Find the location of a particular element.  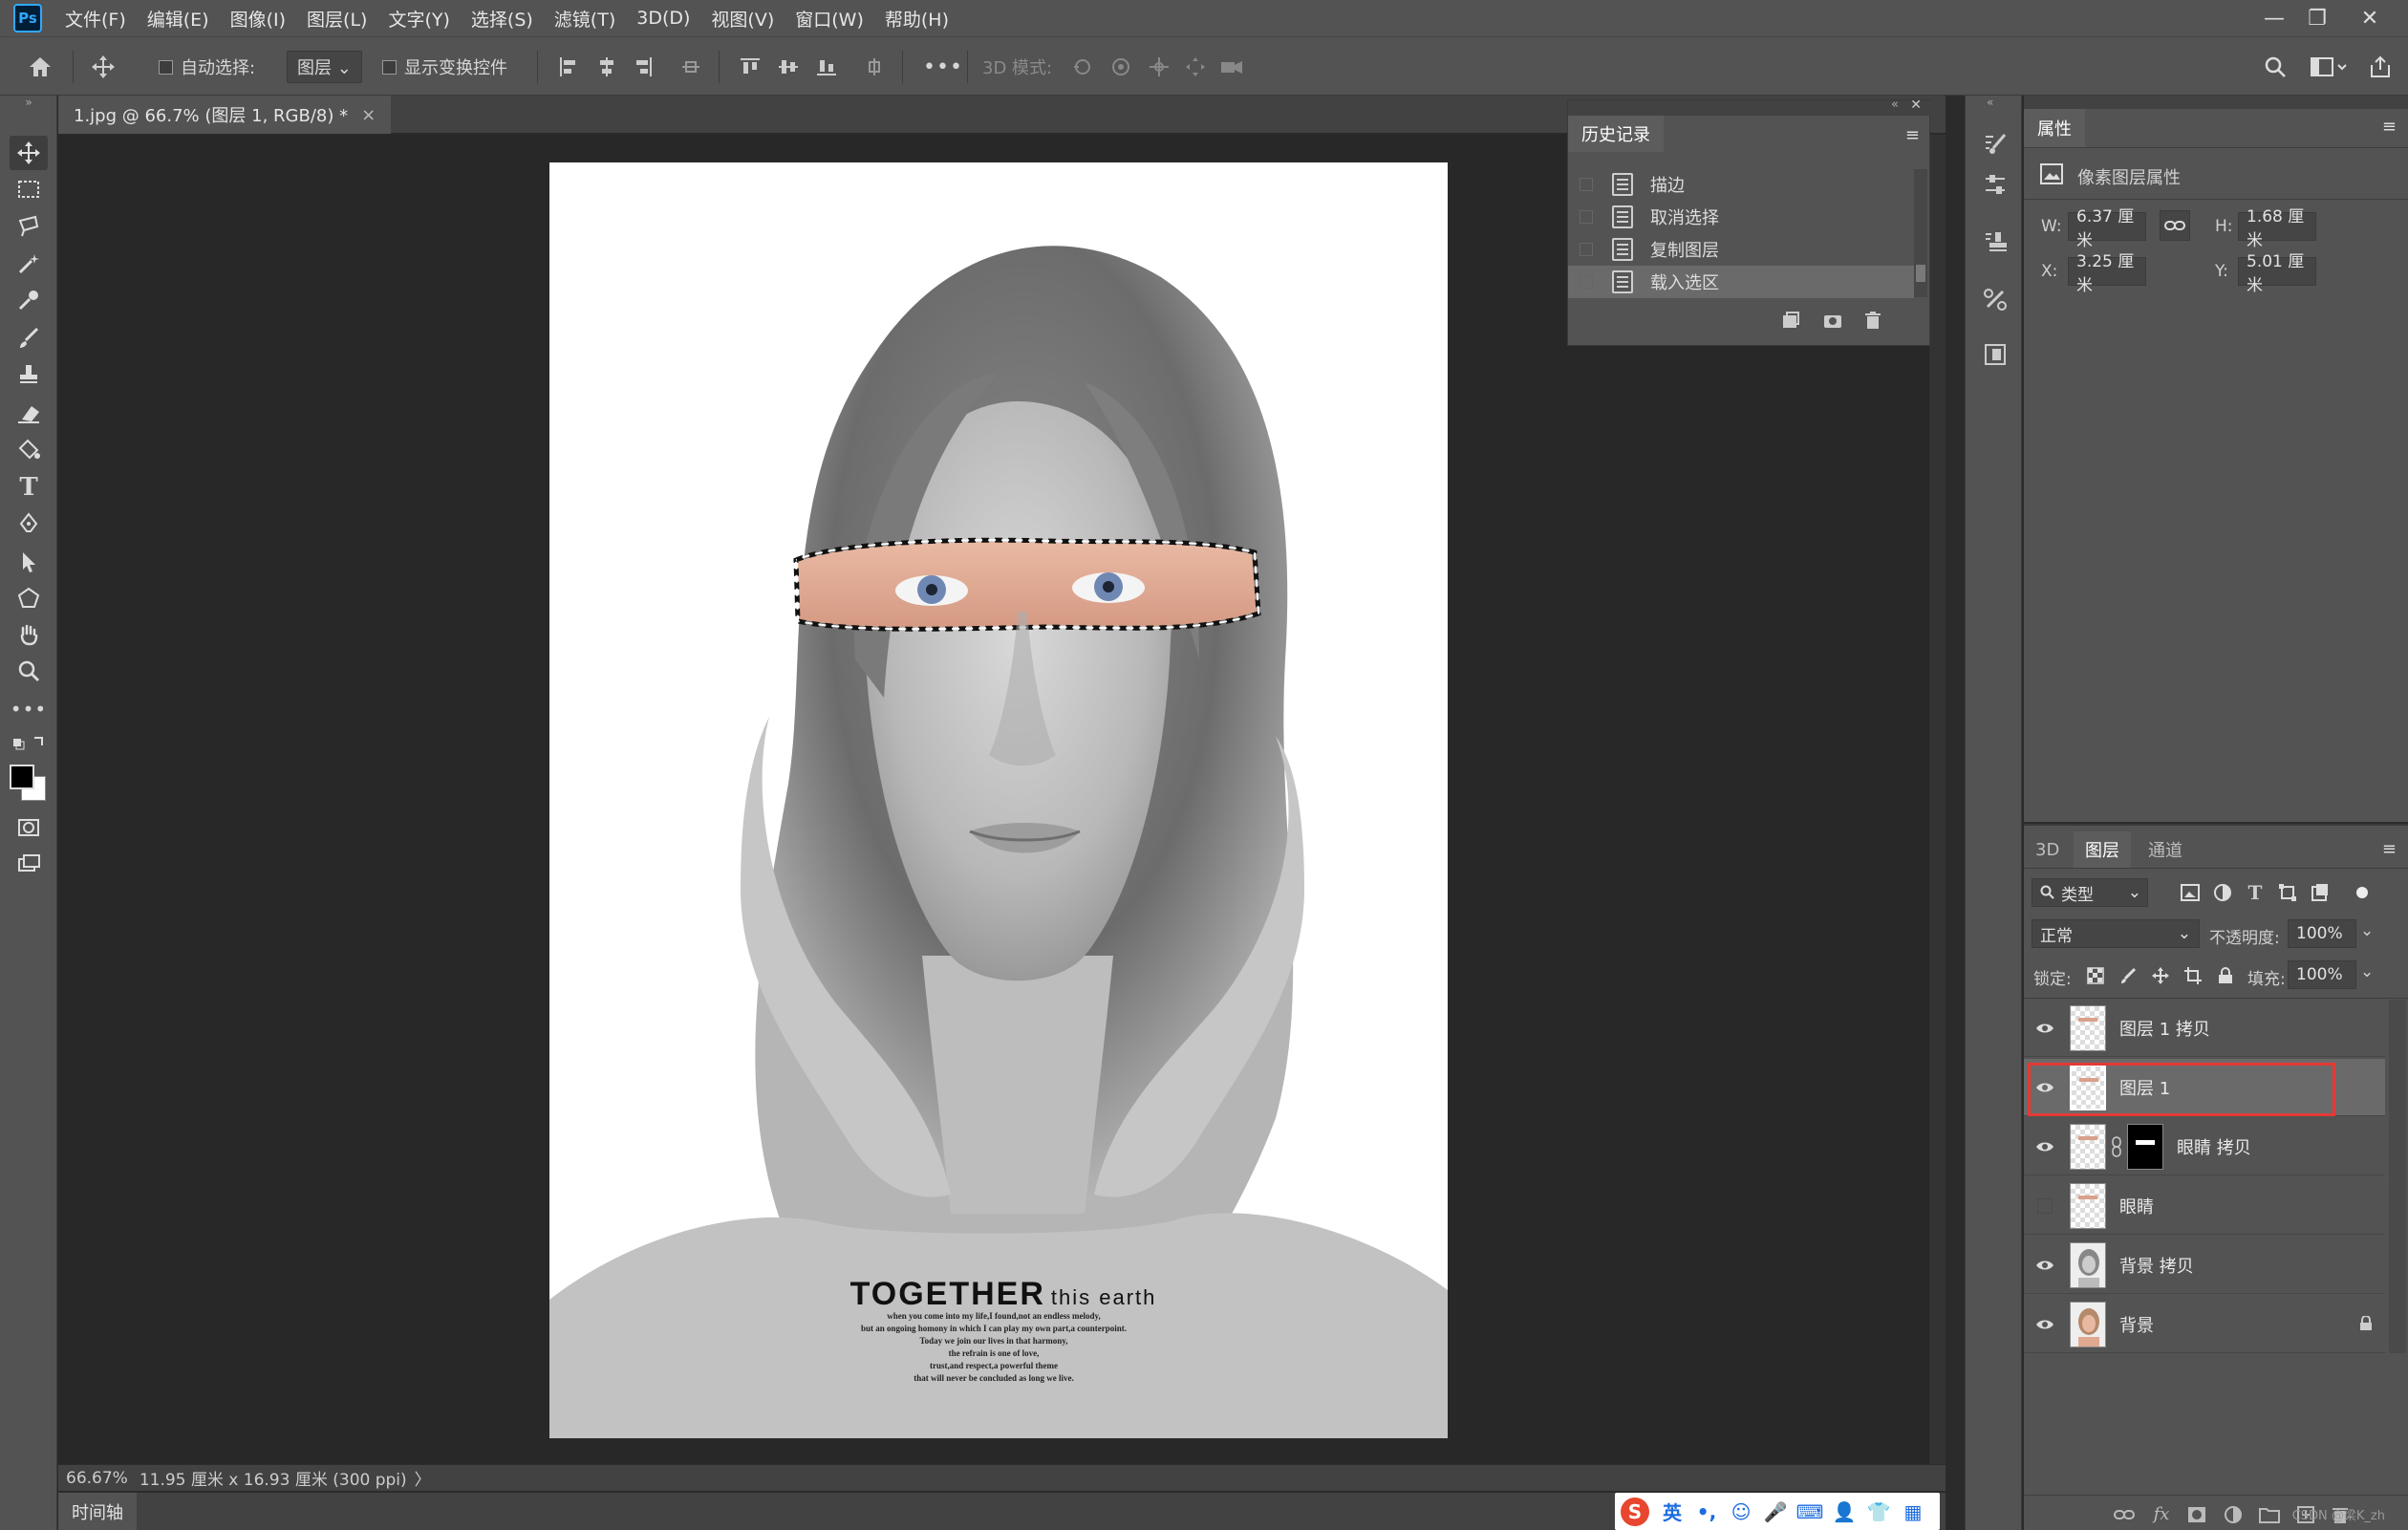

menu-window: 窗口(W) is located at coordinates (830, 19).